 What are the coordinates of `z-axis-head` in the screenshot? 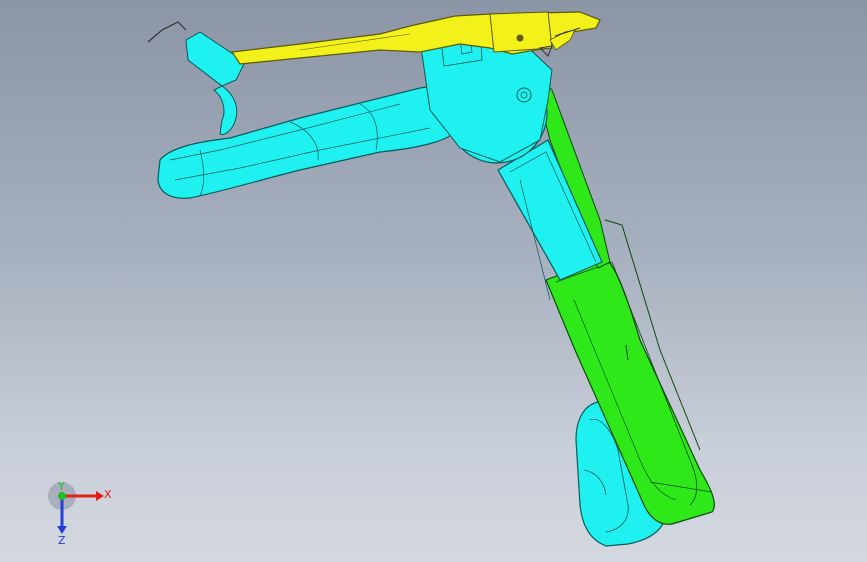 It's located at (62, 530).